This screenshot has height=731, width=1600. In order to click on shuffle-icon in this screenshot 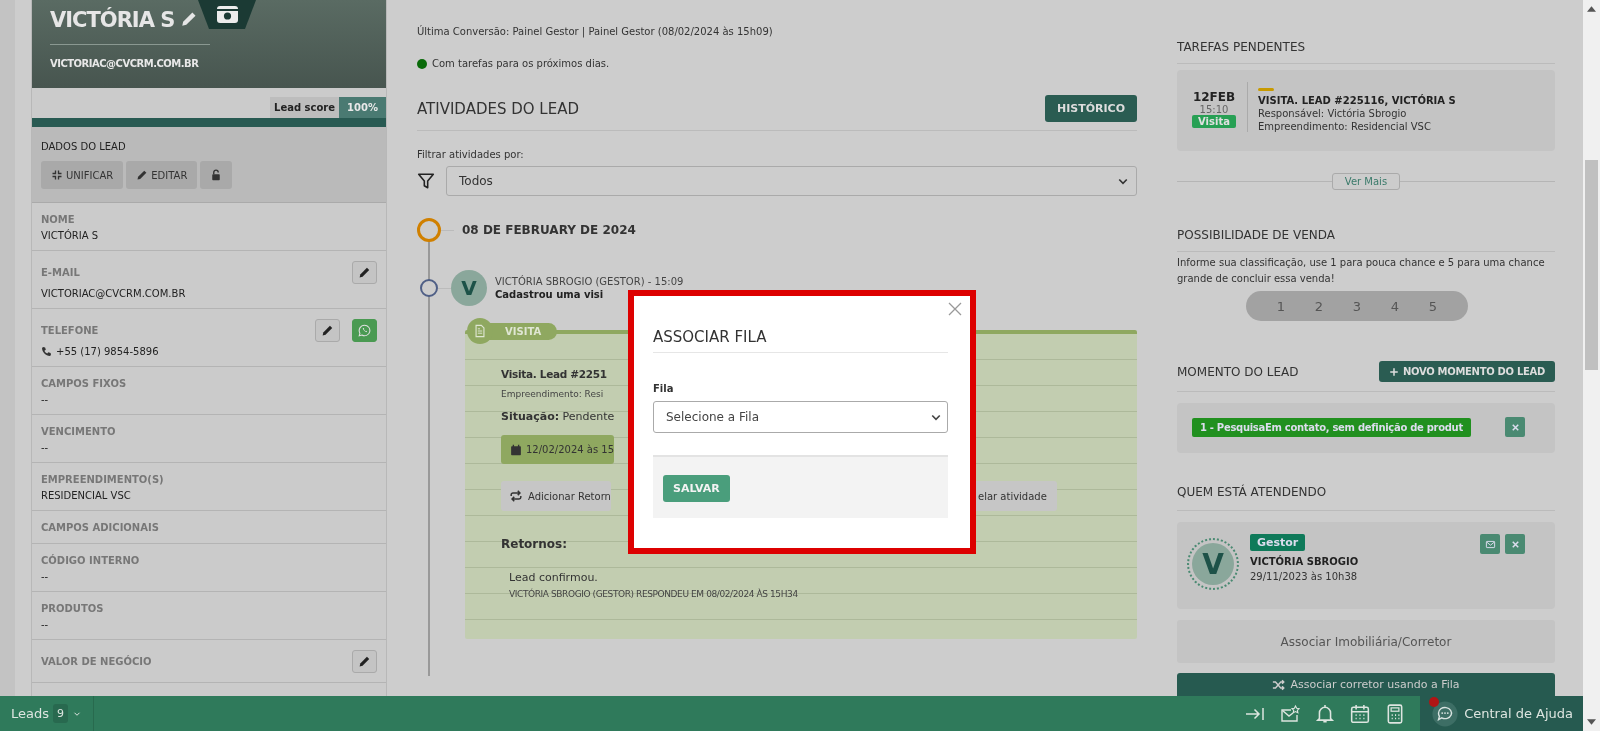, I will do `click(1279, 685)`.